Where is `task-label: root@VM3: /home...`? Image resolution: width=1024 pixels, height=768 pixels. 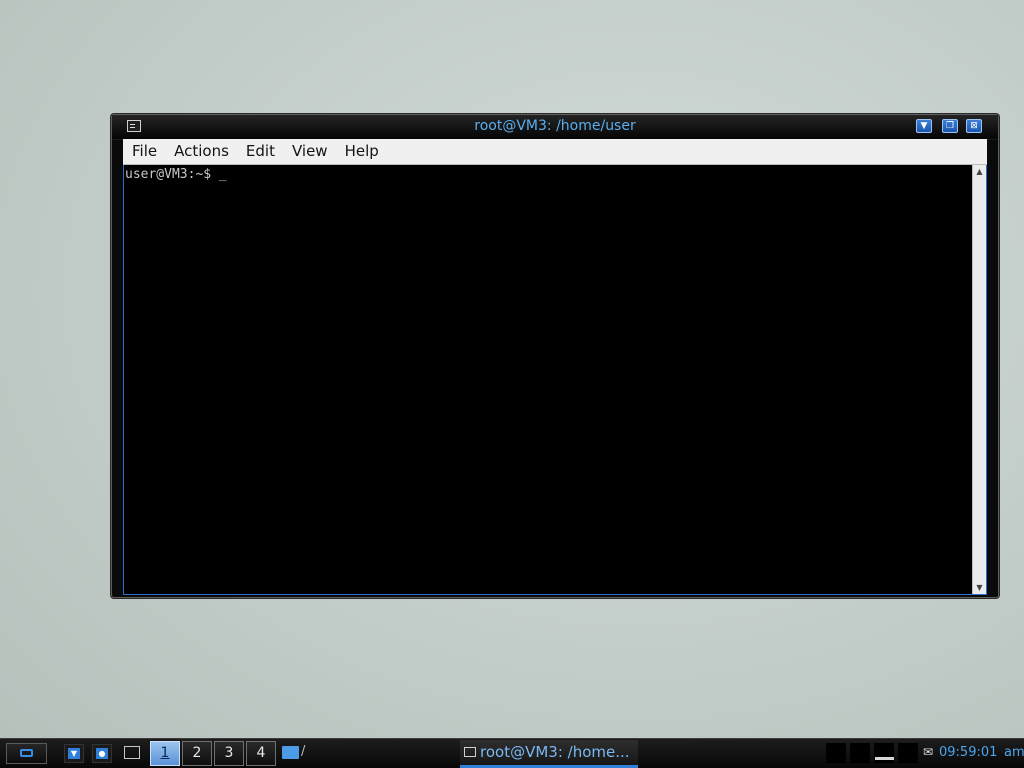
task-label: root@VM3: /home... is located at coordinates (555, 752).